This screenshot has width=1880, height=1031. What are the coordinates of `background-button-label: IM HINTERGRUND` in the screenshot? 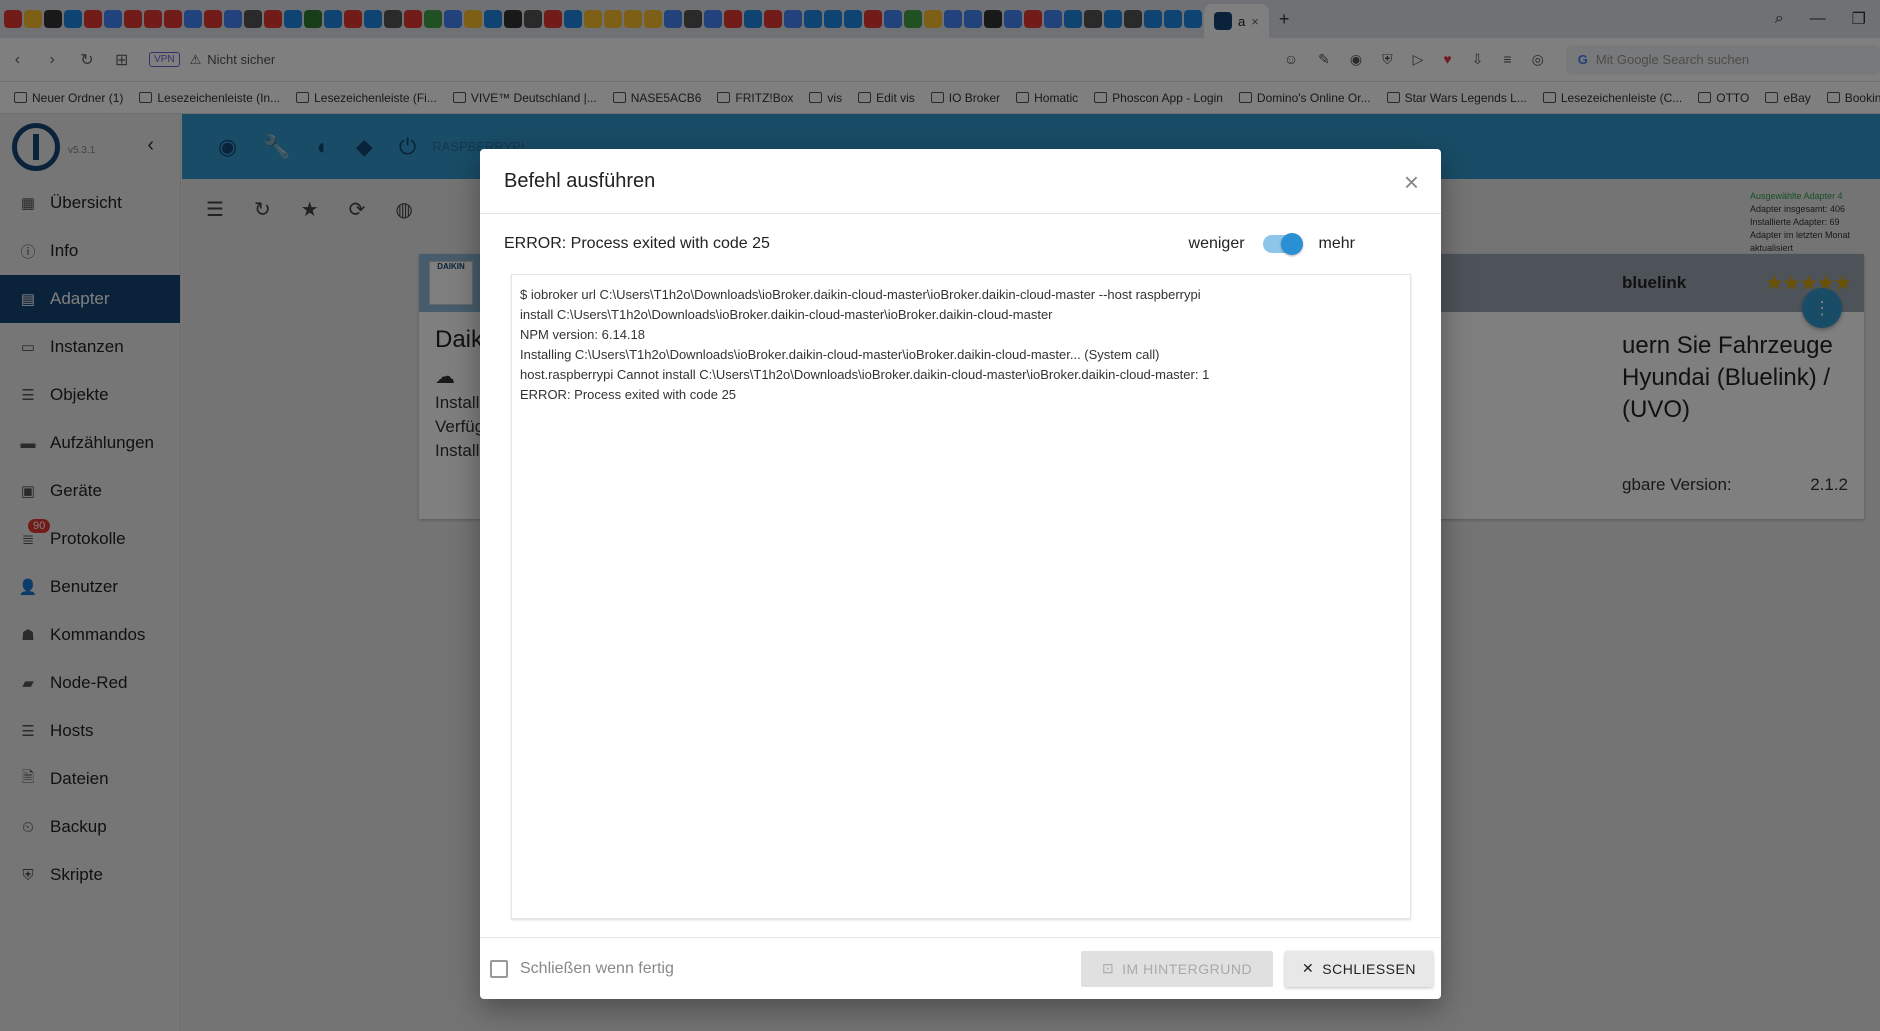 It's located at (1187, 968).